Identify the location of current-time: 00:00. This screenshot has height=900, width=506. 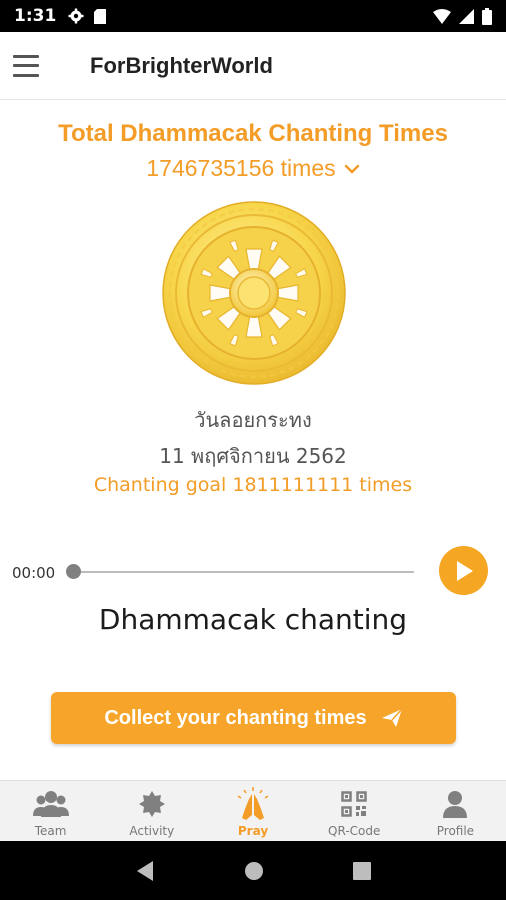
(34, 573).